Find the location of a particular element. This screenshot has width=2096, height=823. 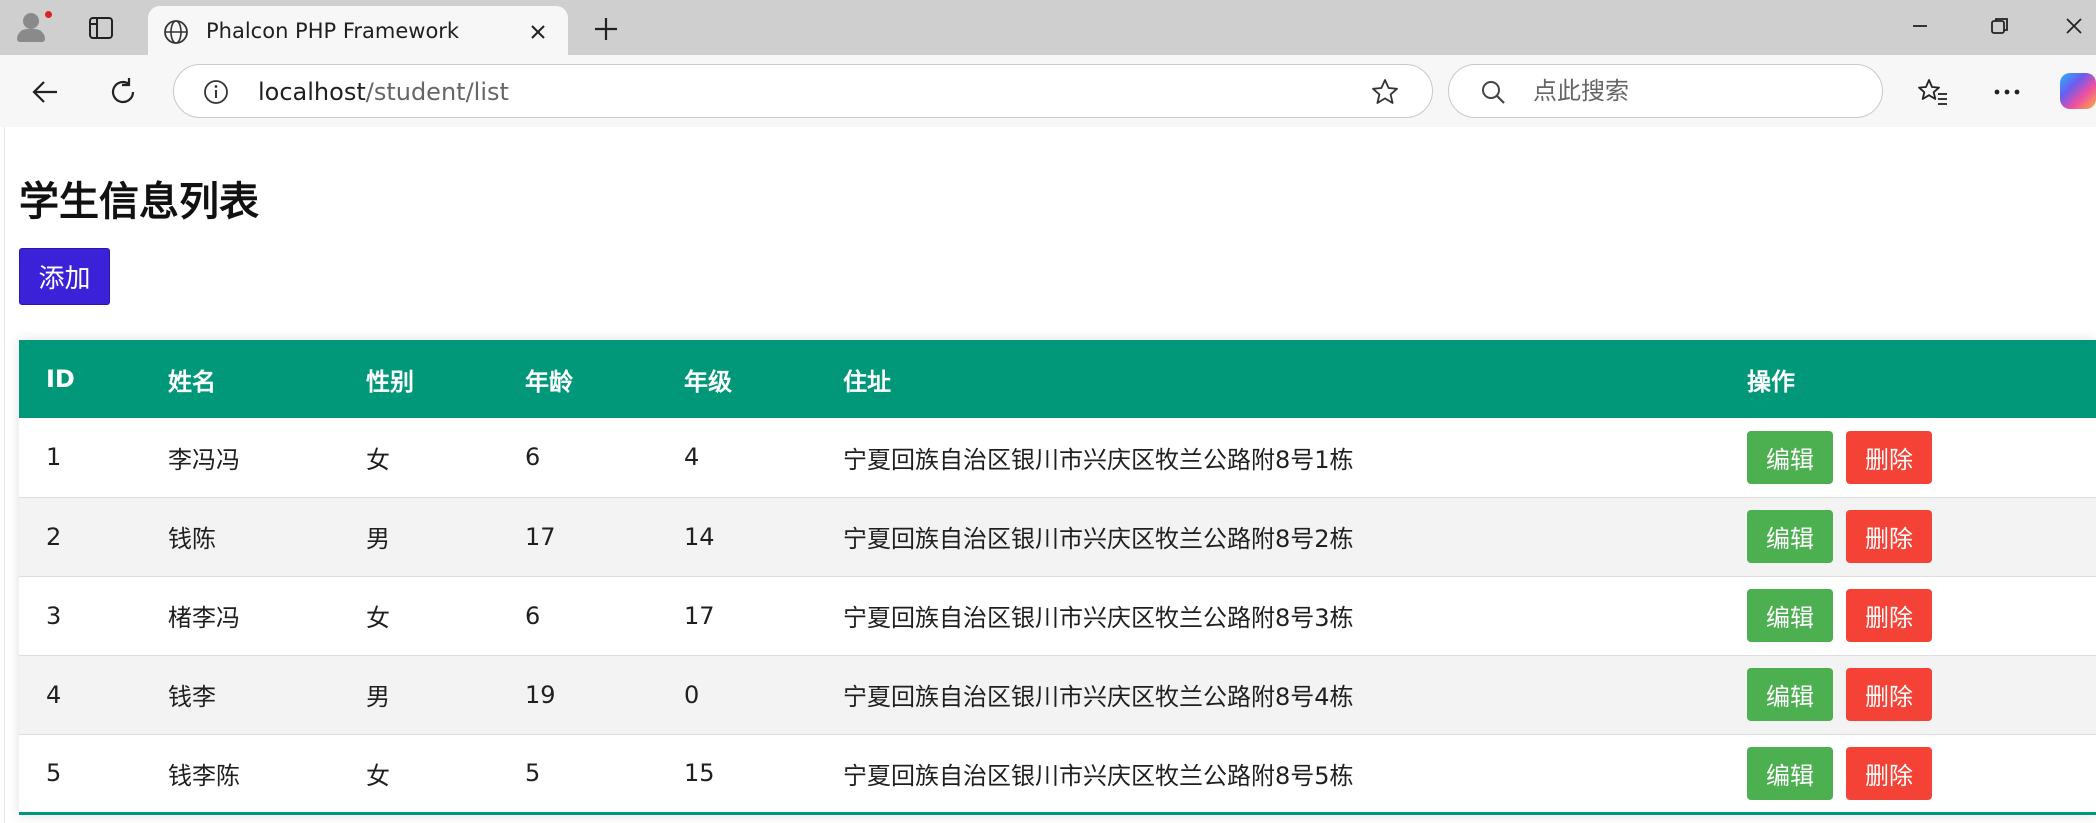

tab-strip: Phalcon PHP Framework is located at coordinates (1048, 27).